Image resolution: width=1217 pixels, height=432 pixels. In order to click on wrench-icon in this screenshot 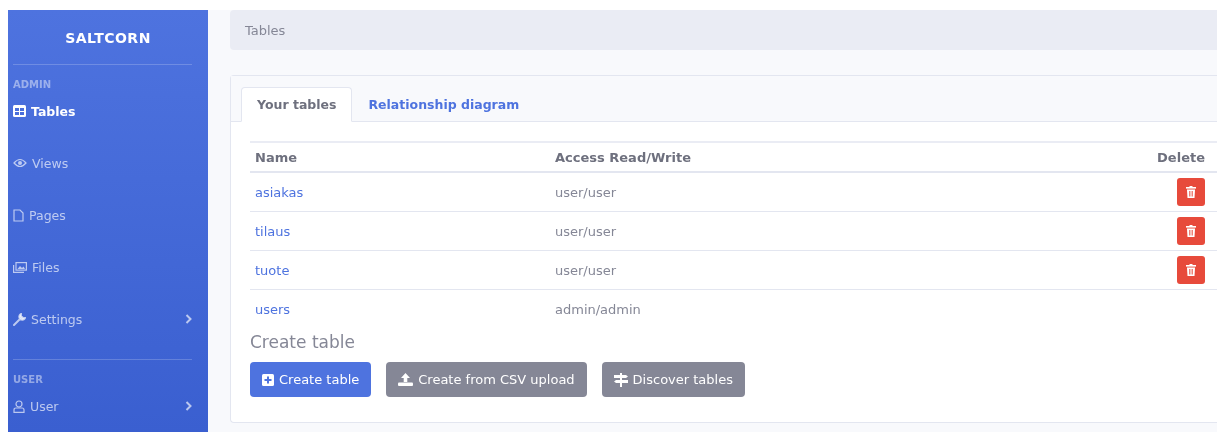, I will do `click(19, 319)`.